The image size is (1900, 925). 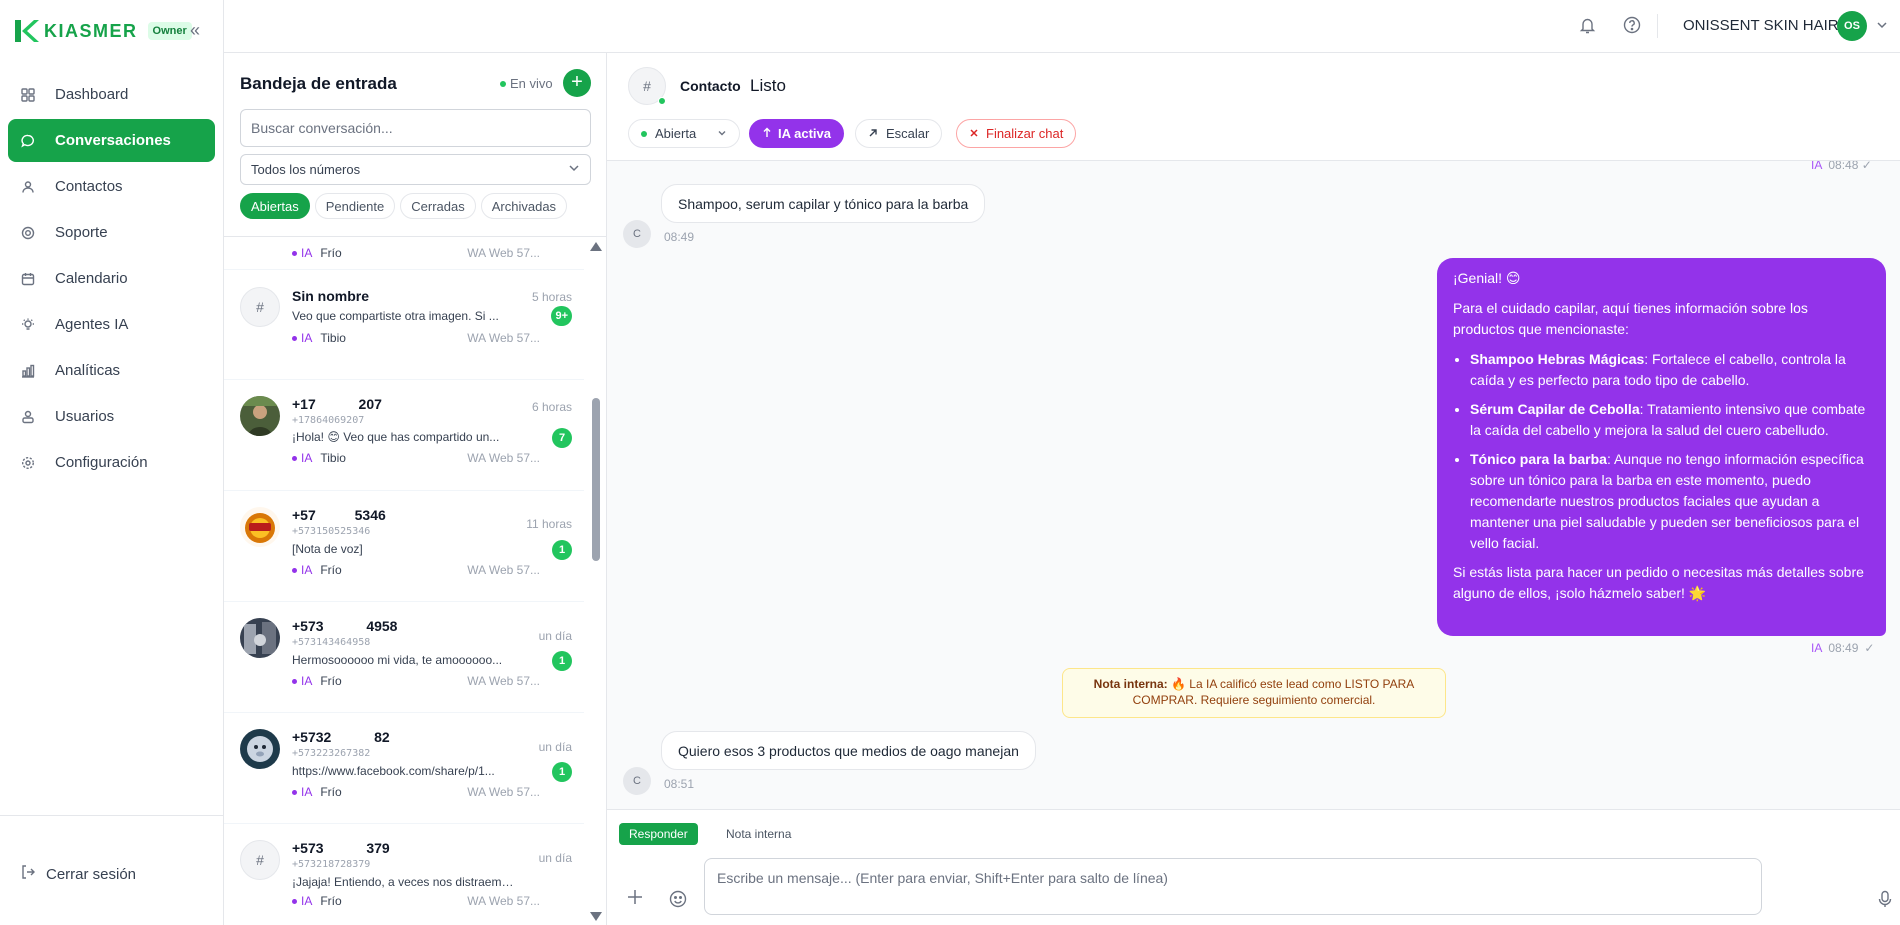 I want to click on unread-badge: 7, so click(x=562, y=438).